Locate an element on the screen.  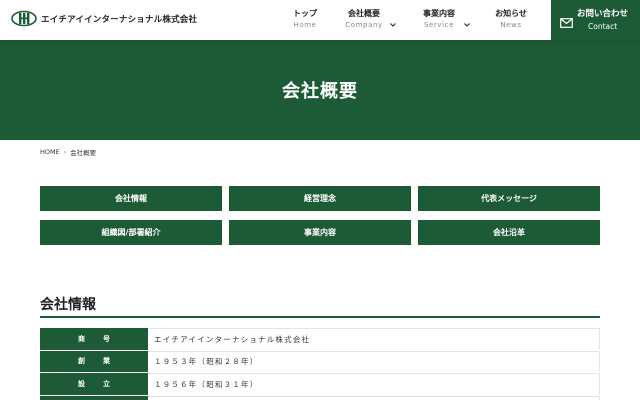
table-cell: エイチアイインターナショナル株式会社 is located at coordinates (374, 339).